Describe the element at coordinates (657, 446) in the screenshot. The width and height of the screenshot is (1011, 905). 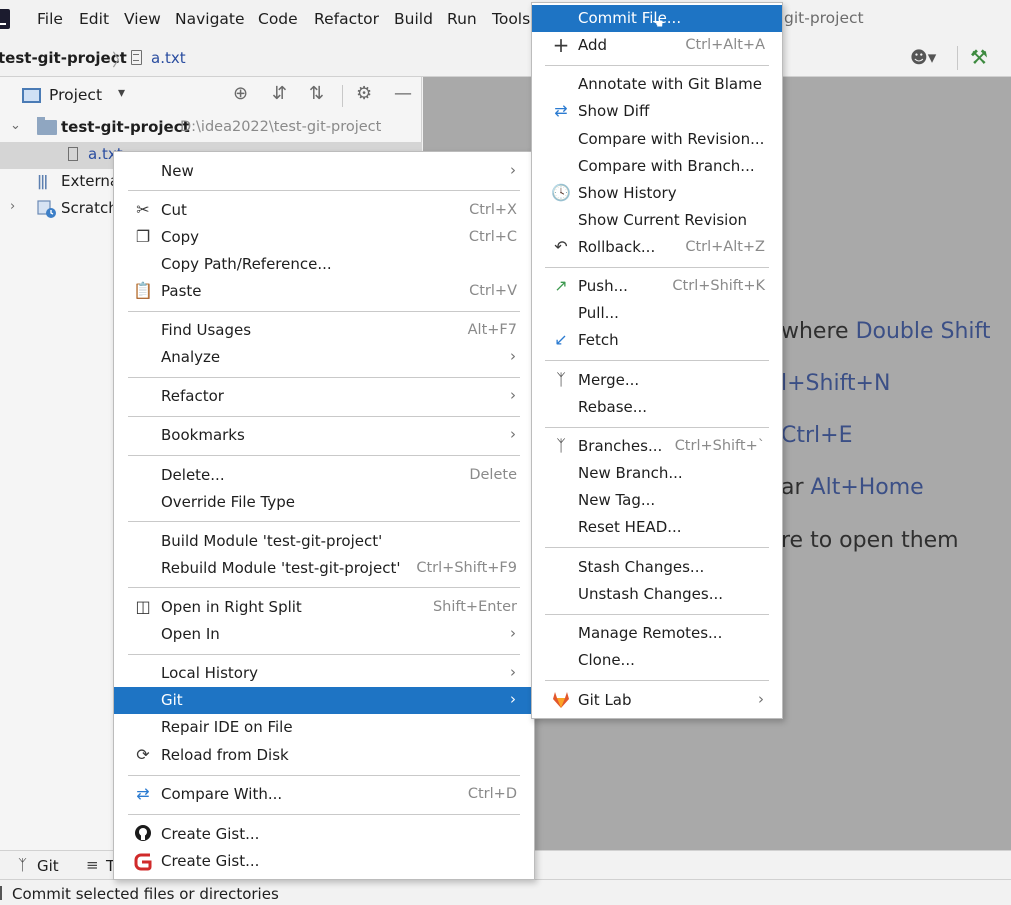
I see `menu-item-branches: ᛉ Branches... Ctrl+Shift+`` at that location.